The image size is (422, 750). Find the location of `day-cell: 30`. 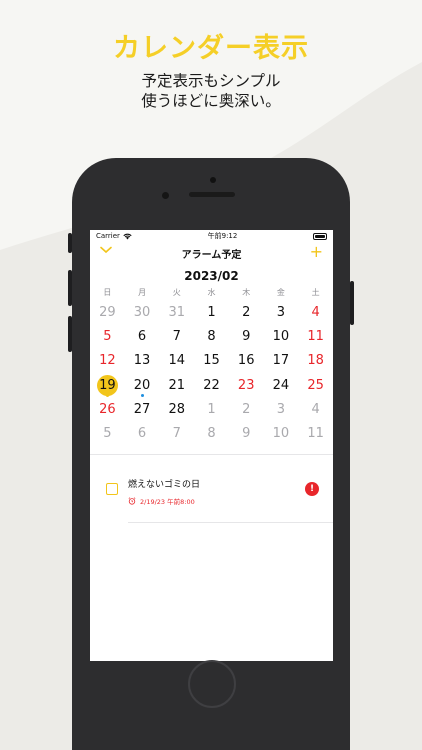

day-cell: 30 is located at coordinates (142, 313).